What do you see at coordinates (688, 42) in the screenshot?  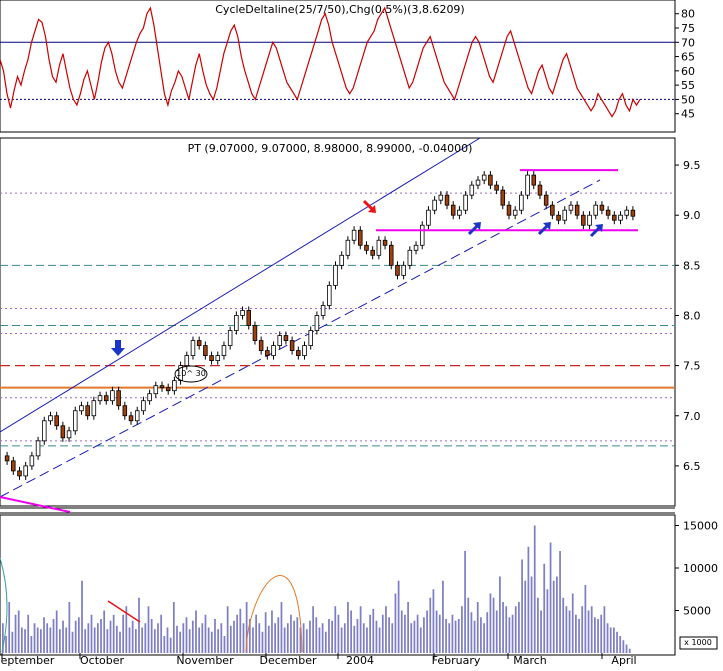 I see `oscillator-tick-label: 70` at bounding box center [688, 42].